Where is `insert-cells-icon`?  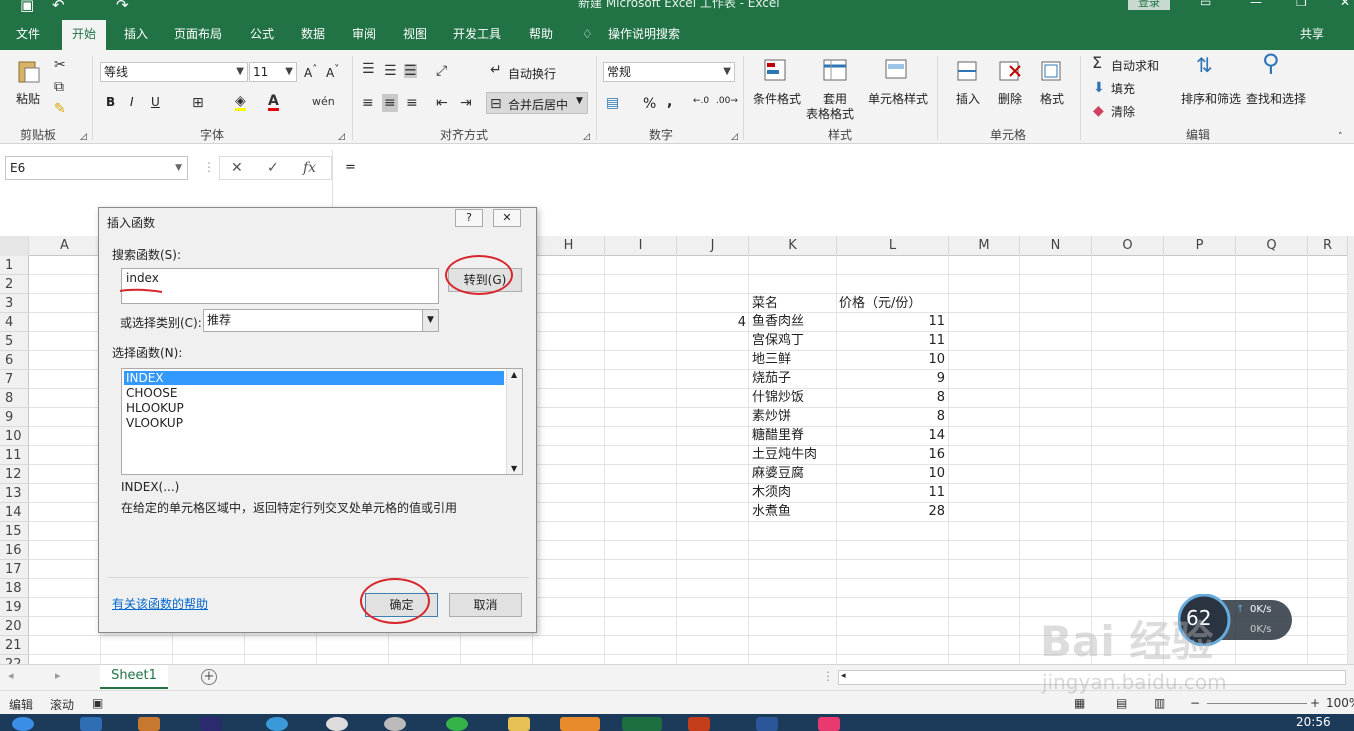 insert-cells-icon is located at coordinates (967, 71).